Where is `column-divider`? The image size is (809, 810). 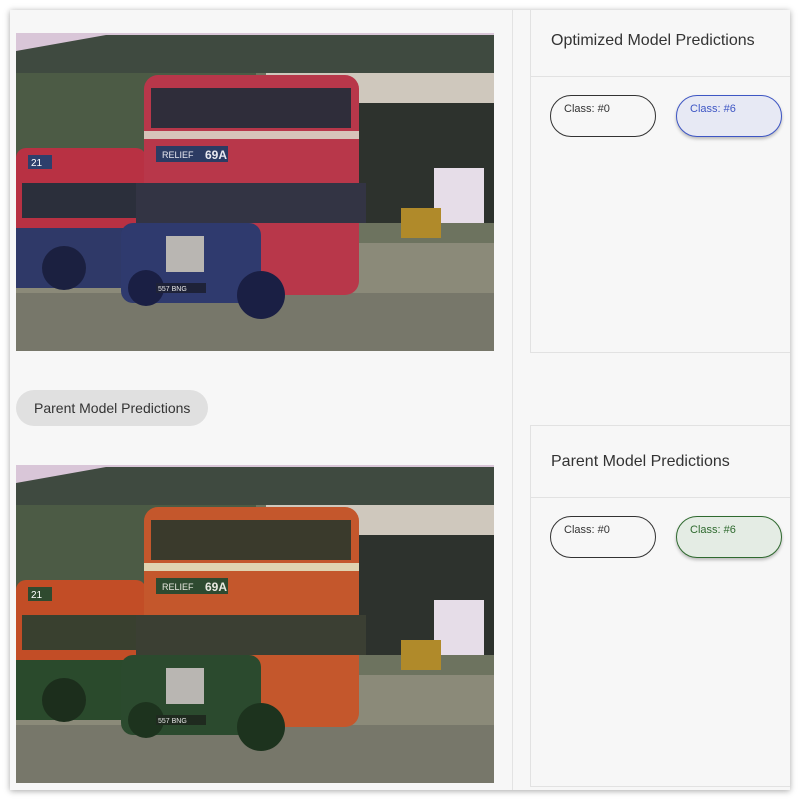
column-divider is located at coordinates (512, 400).